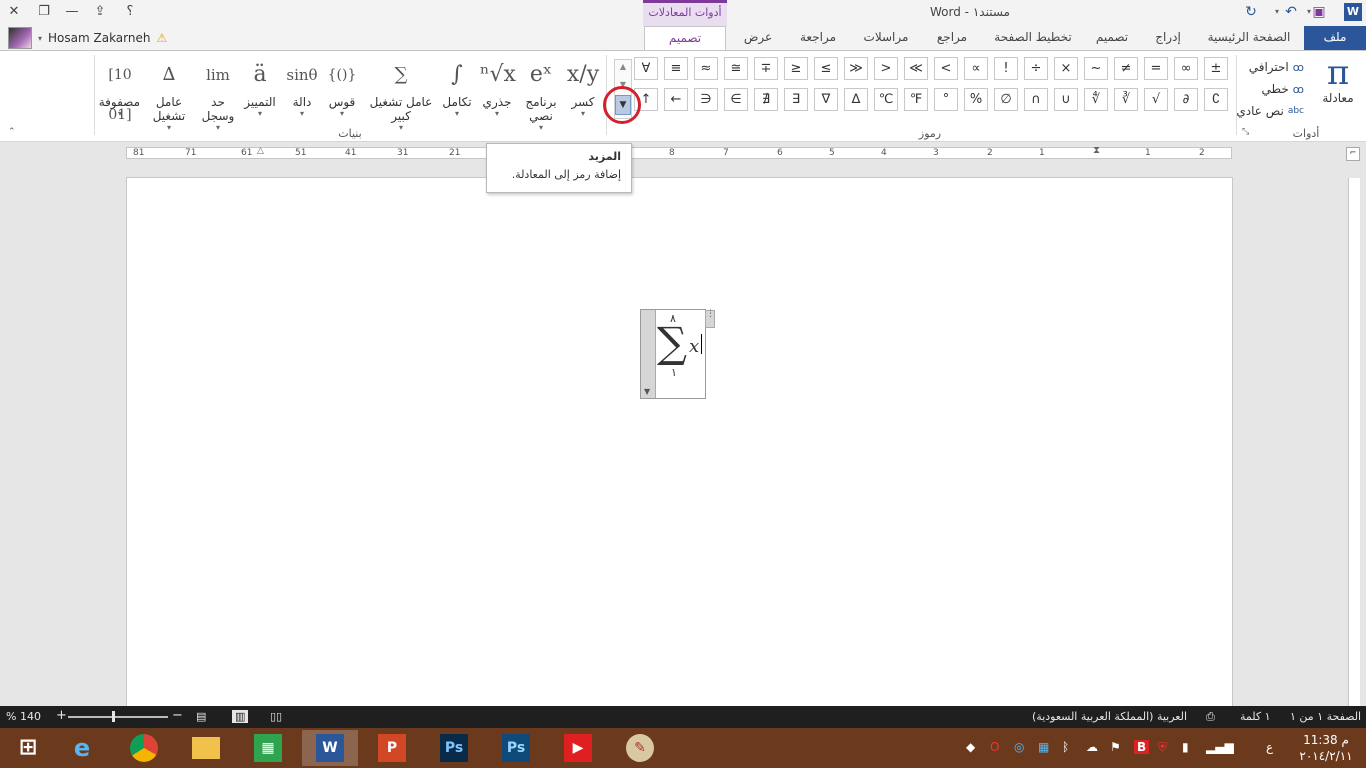  Describe the element at coordinates (796, 68) in the screenshot. I see `symbol-button: ≥` at that location.